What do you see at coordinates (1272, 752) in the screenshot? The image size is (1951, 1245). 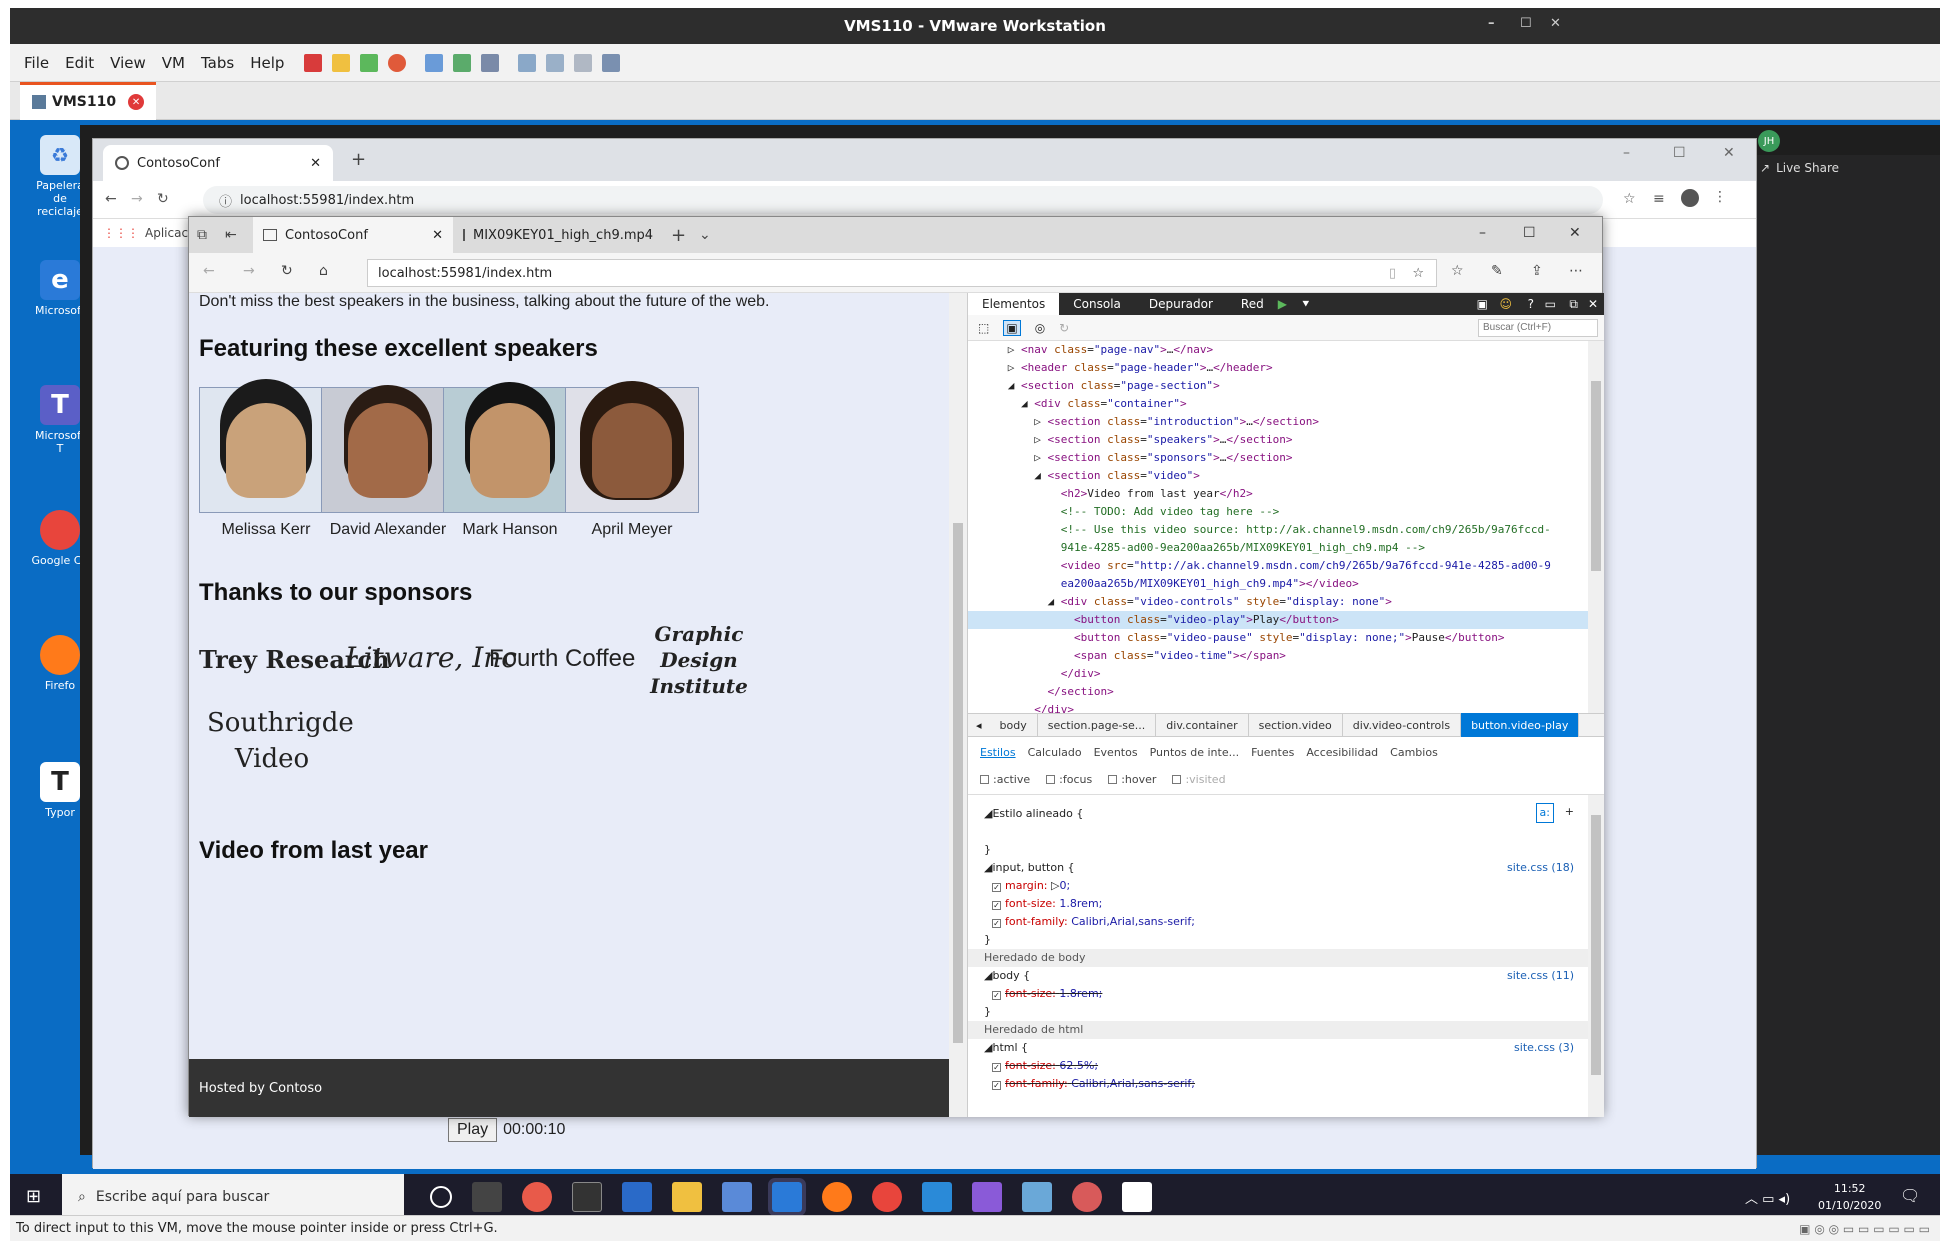 I see `tab-fuentes: Fuentes` at bounding box center [1272, 752].